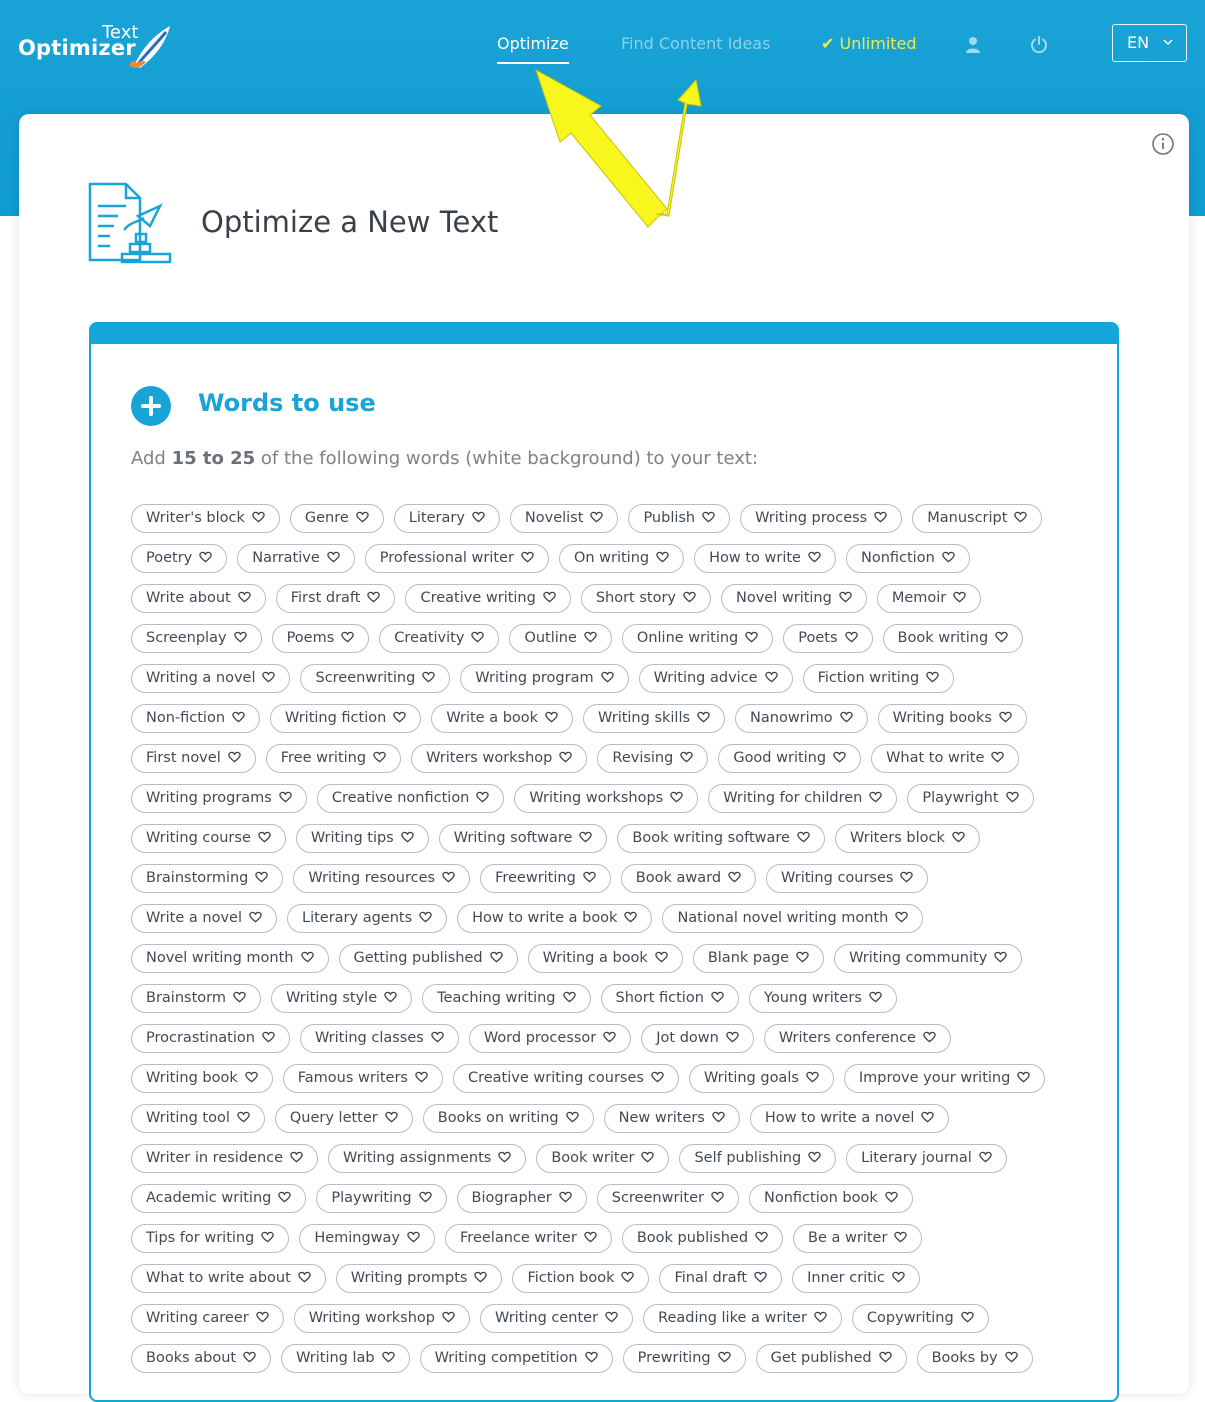 The image size is (1205, 1402). I want to click on word-tag: Writer's block, so click(205, 518).